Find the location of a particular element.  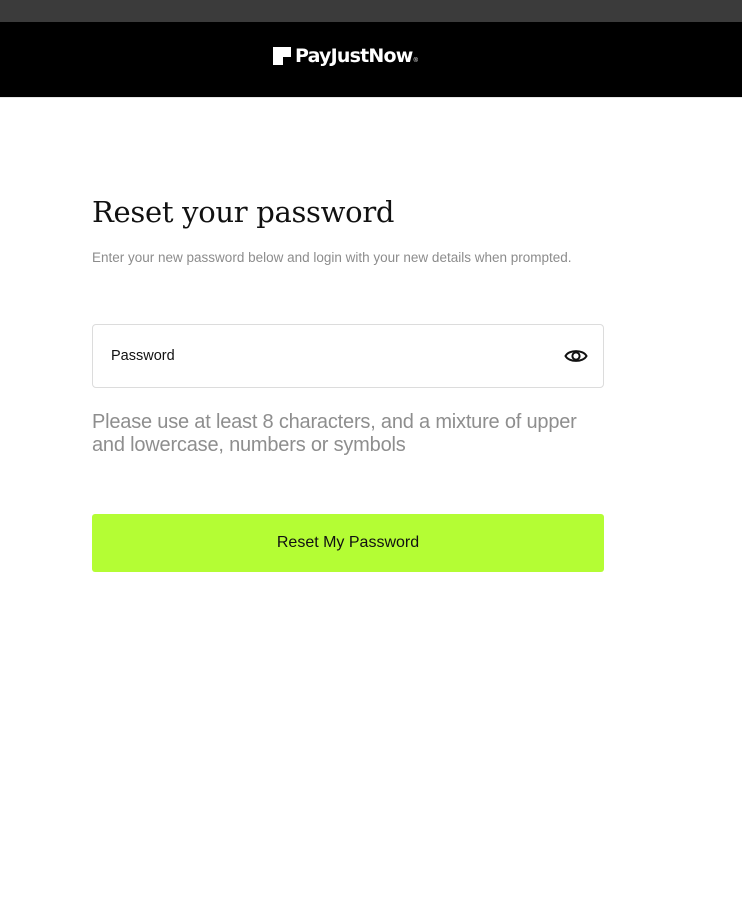

brand-logo: PayJustNow ® is located at coordinates (345, 56).